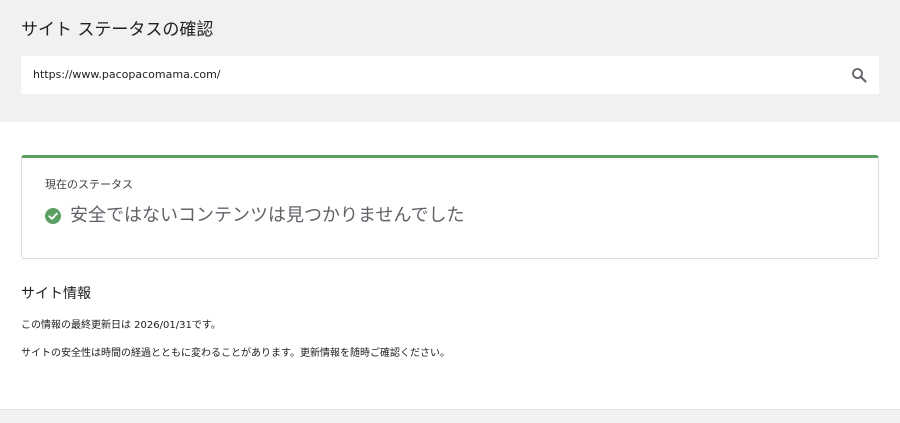 This screenshot has width=900, height=423. What do you see at coordinates (89, 184) in the screenshot?
I see `current-status-label: 現在のステータス` at bounding box center [89, 184].